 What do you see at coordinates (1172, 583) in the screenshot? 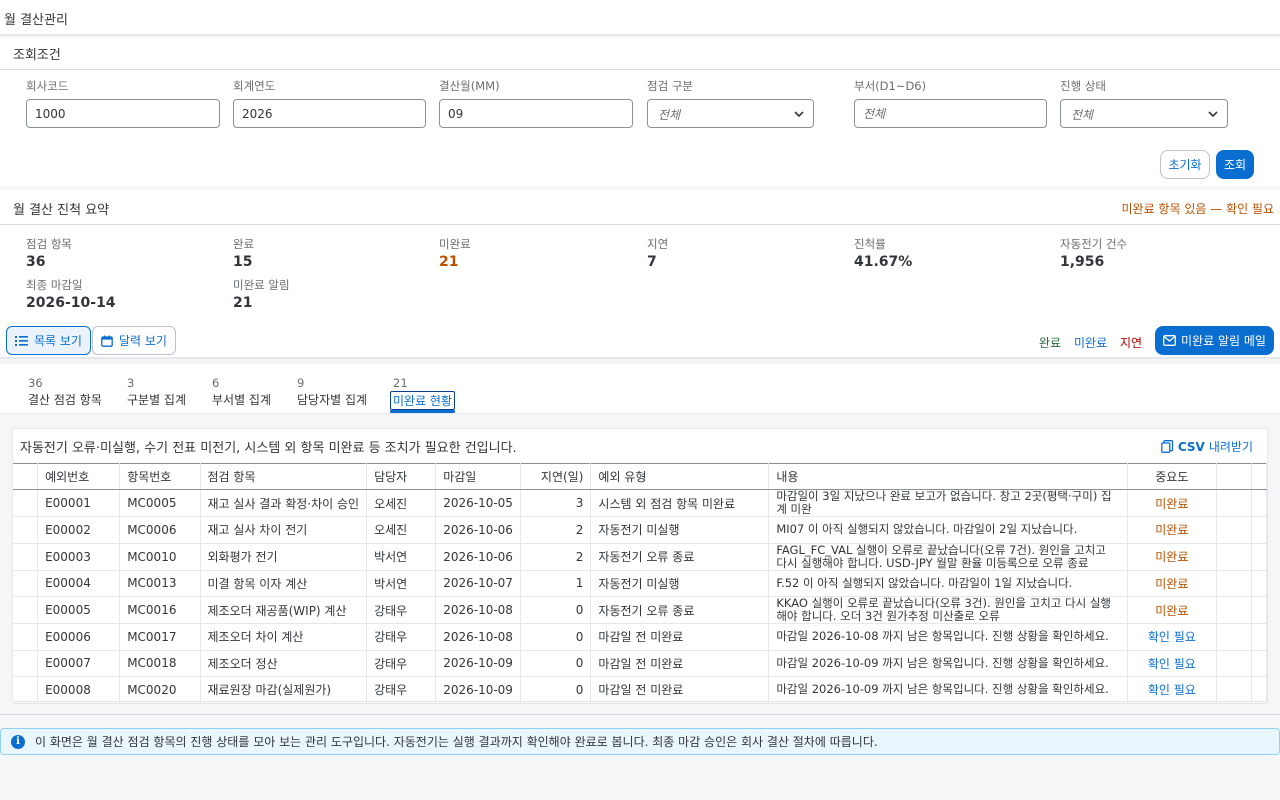
I see `status: 미완료` at bounding box center [1172, 583].